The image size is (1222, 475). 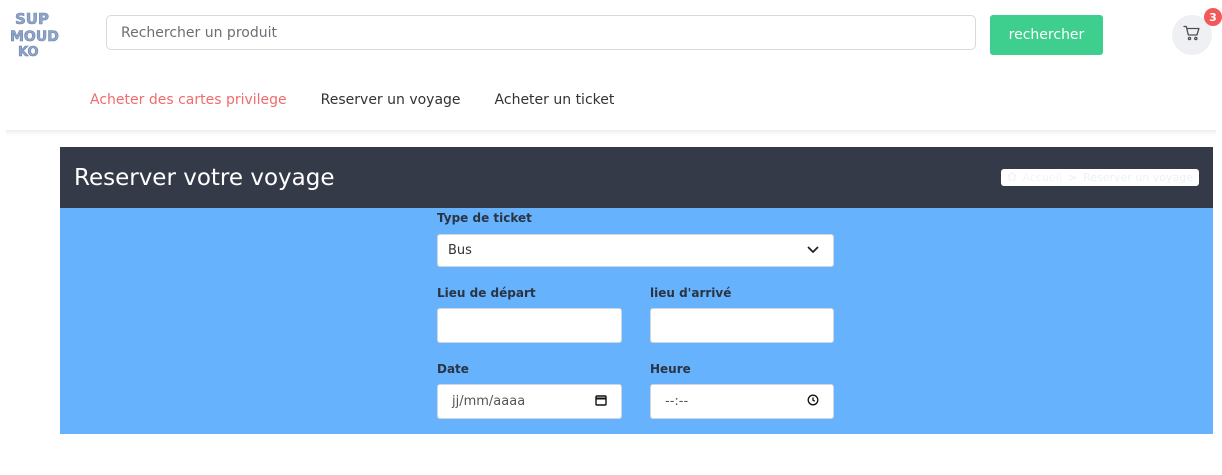 I want to click on calendar-icon, so click(x=601, y=402).